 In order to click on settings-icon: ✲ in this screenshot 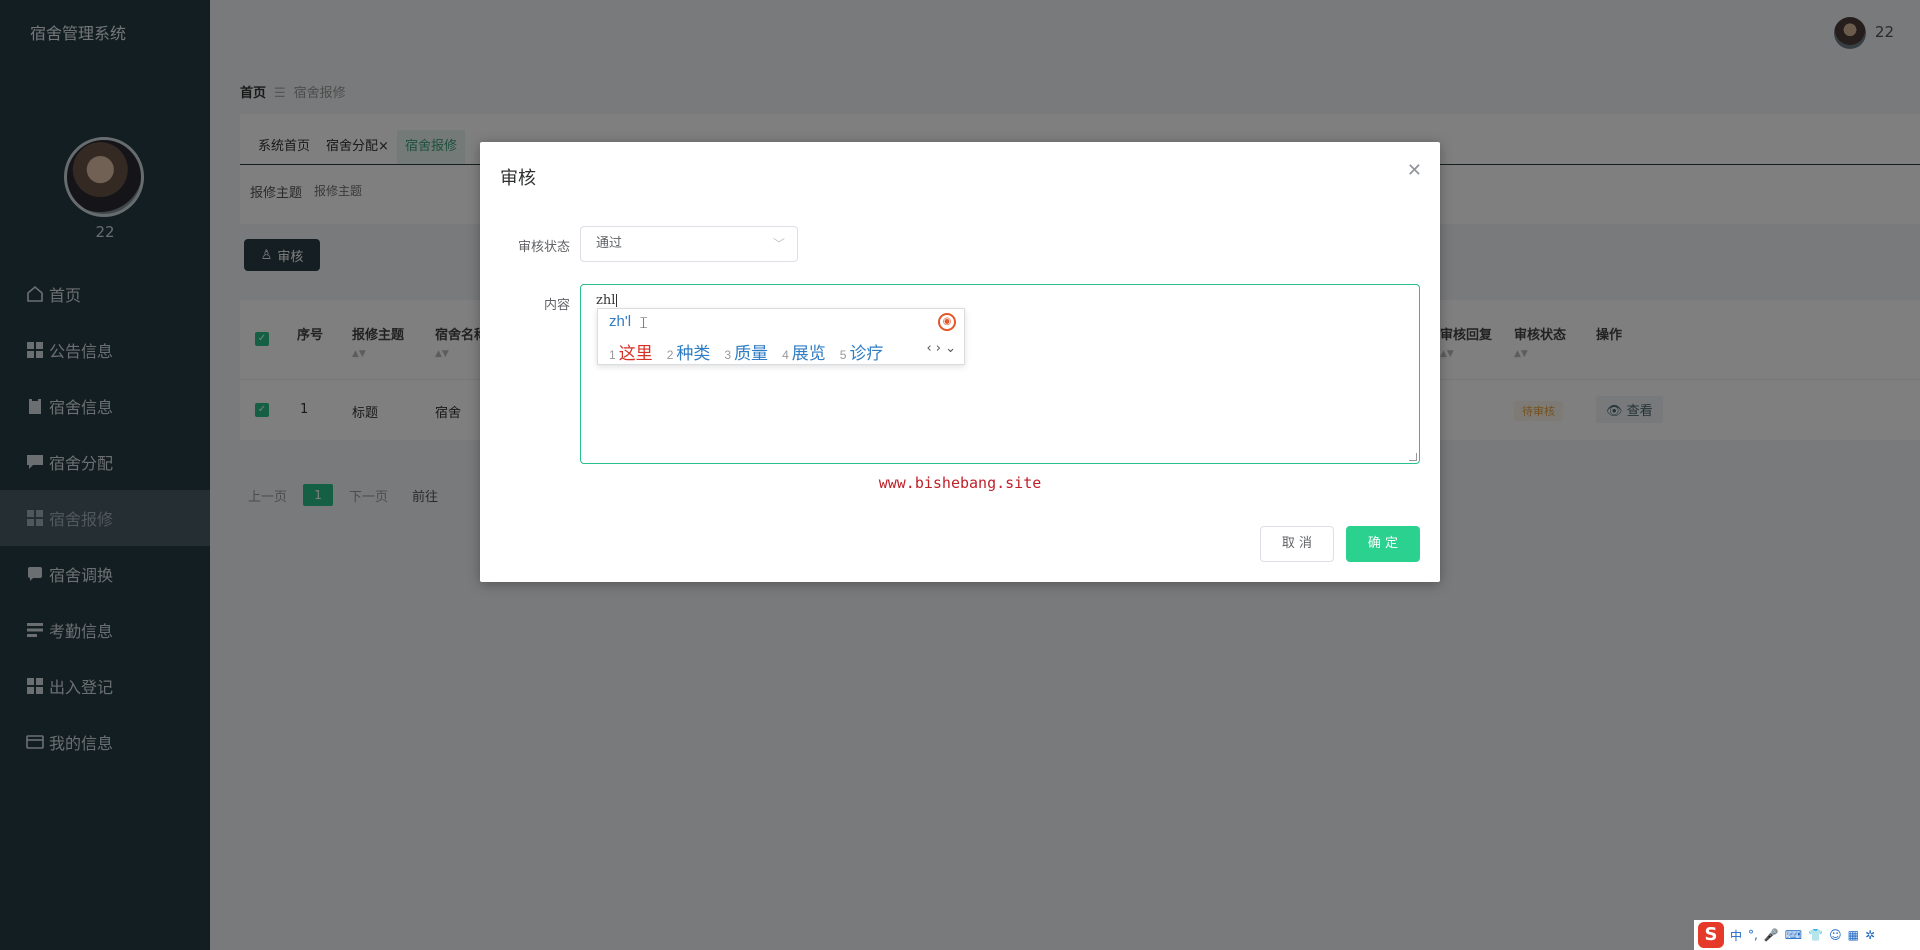, I will do `click(1870, 935)`.